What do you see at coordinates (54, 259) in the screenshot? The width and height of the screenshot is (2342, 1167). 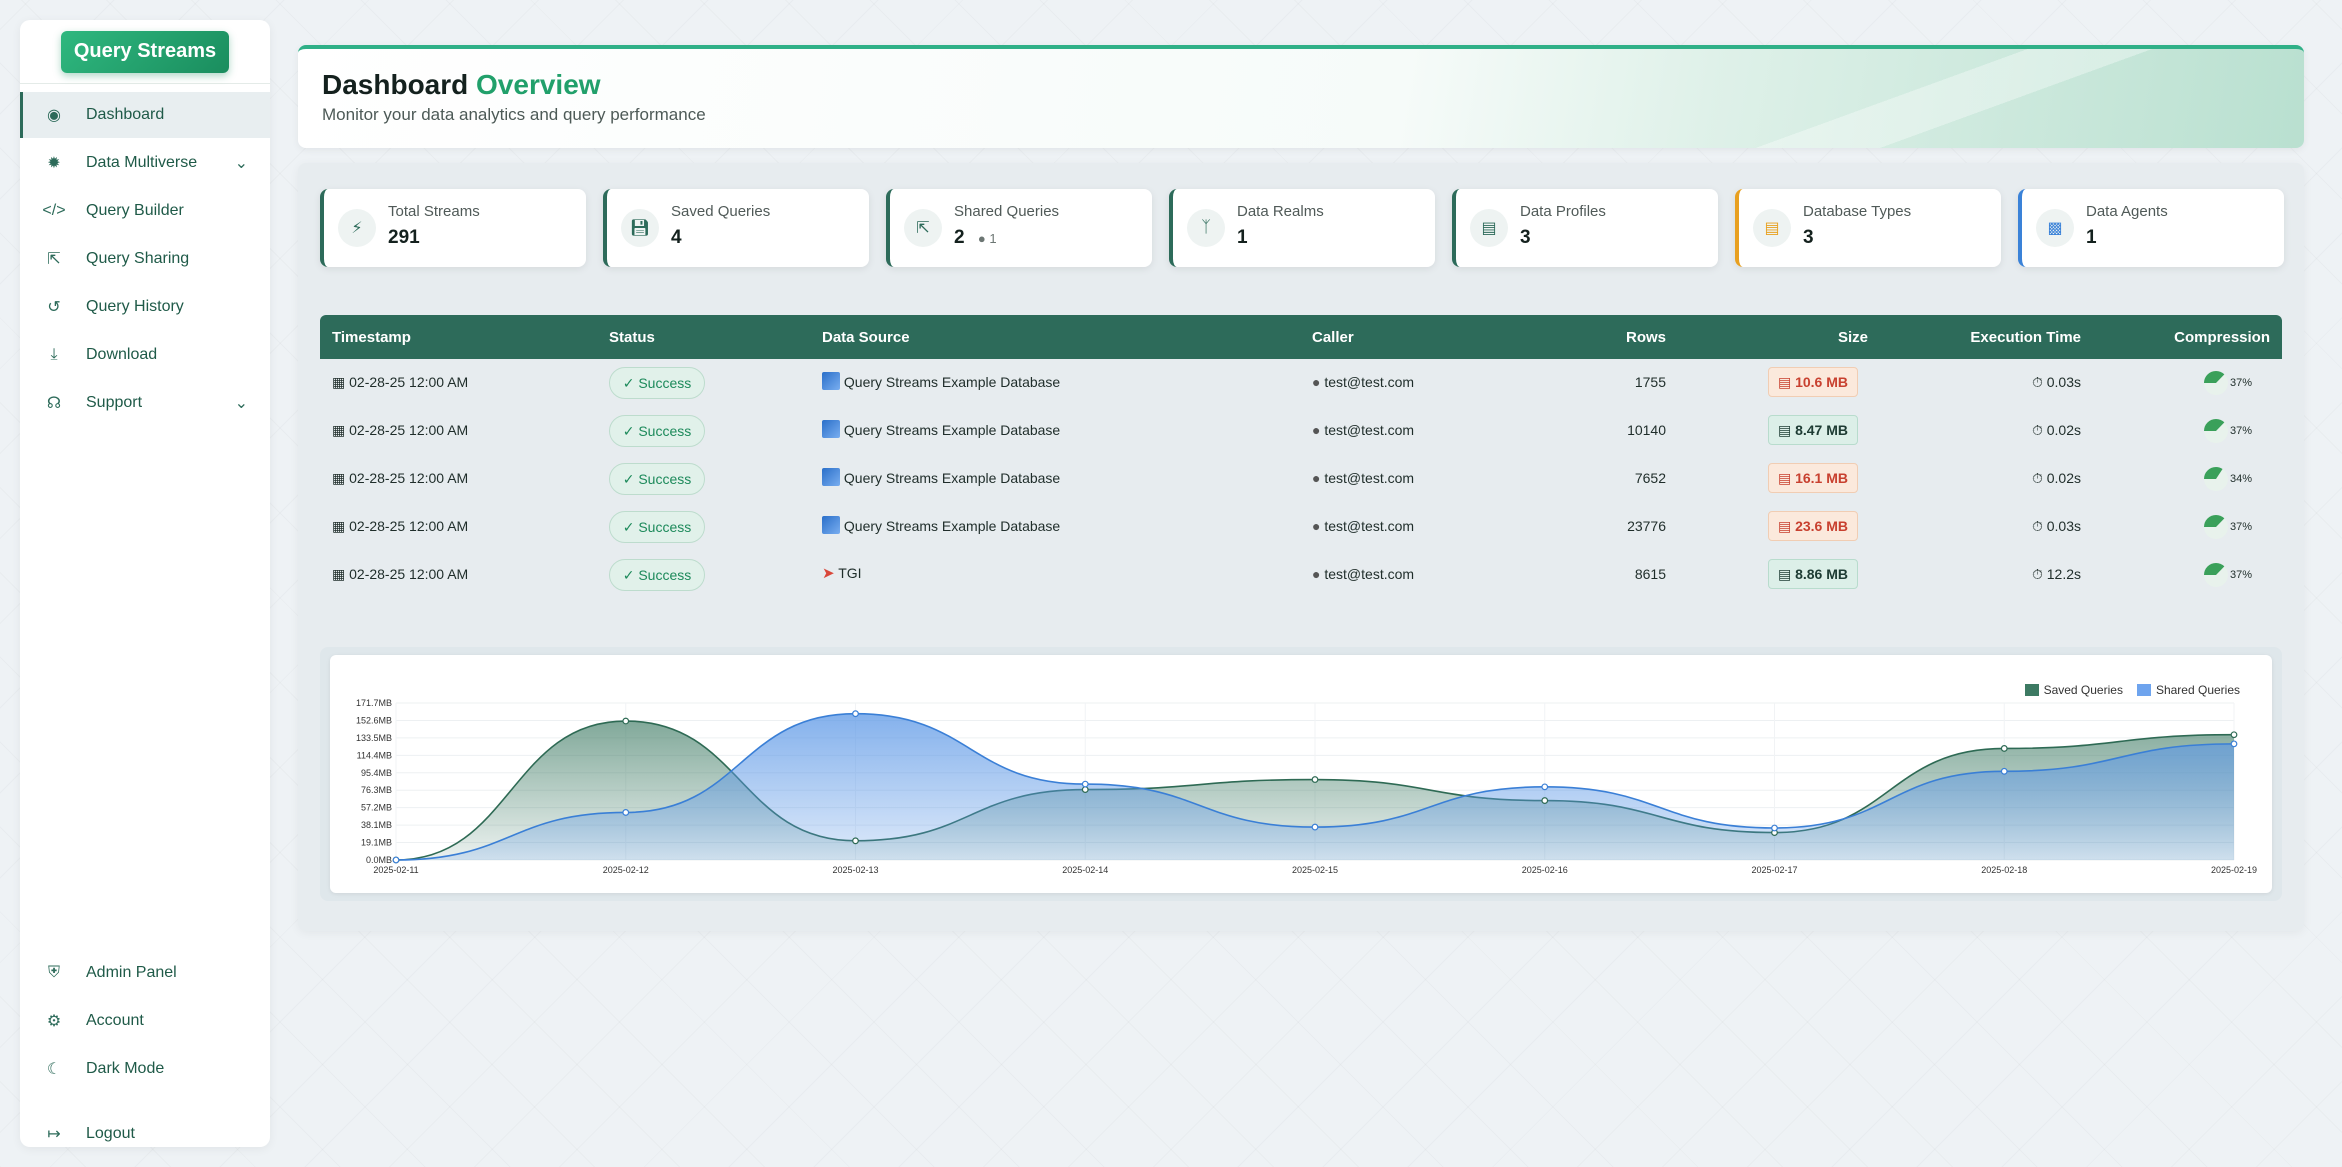 I see `share-icon: ⇱` at bounding box center [54, 259].